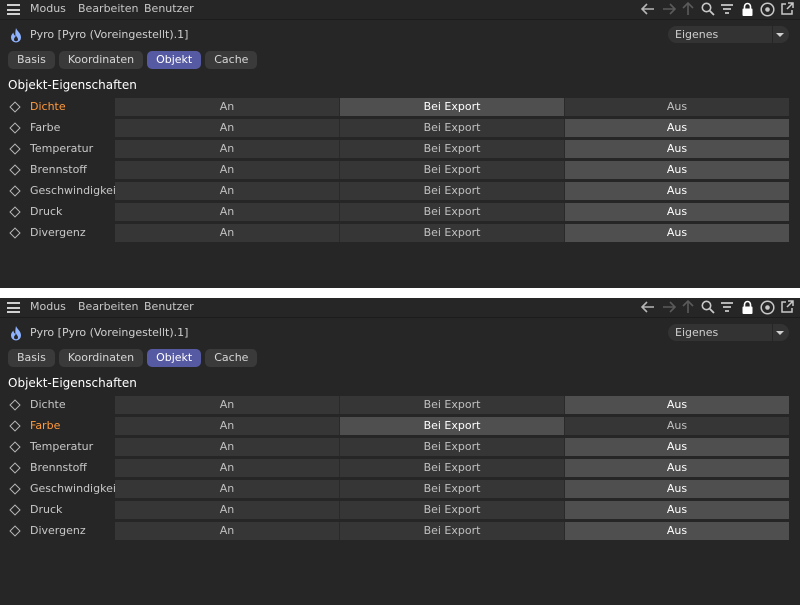  Describe the element at coordinates (400, 35) in the screenshot. I see `object-header: Pyro [Pyro (Voreingestellt).1] Eigenes` at that location.